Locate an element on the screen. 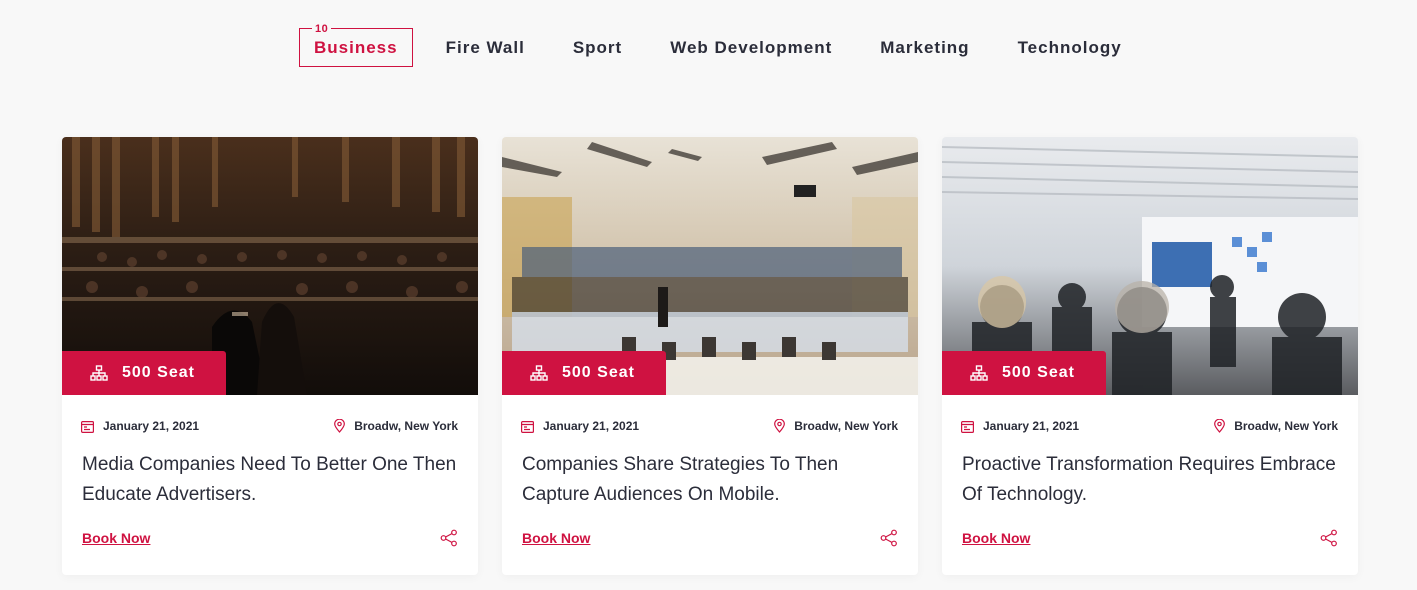  tab-count-badge: 10 is located at coordinates (322, 29).